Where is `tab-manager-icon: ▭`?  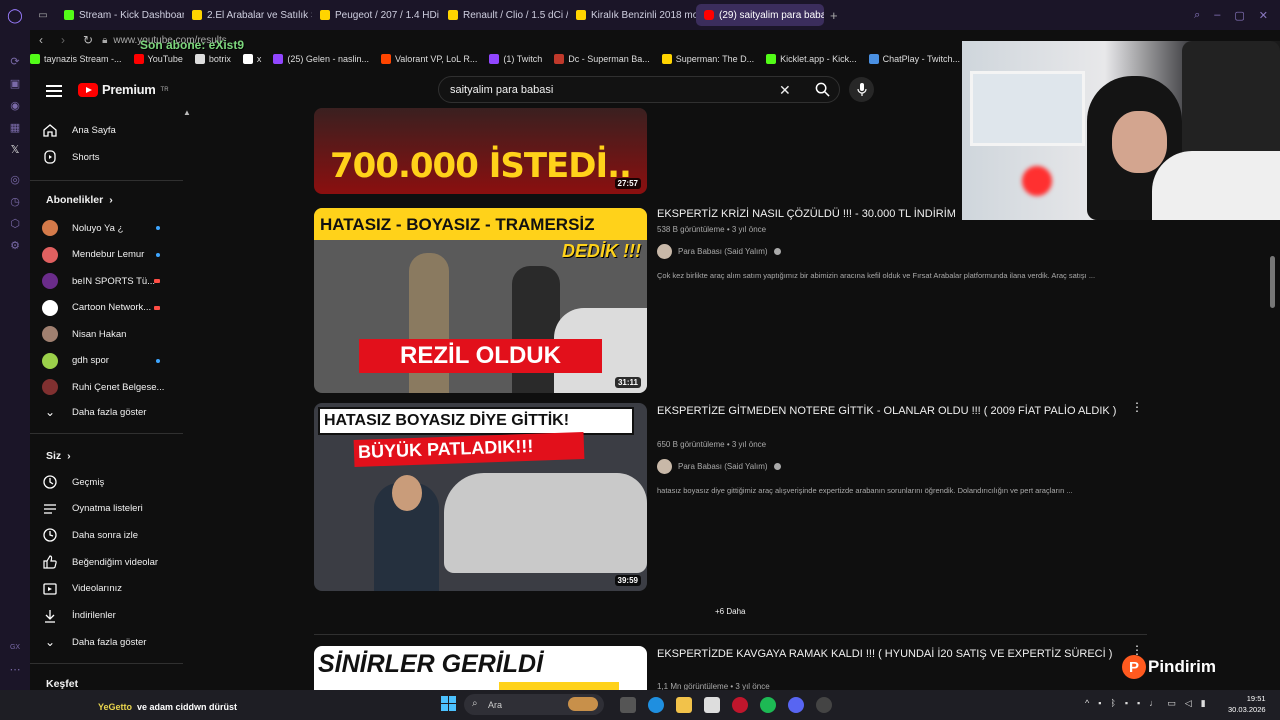
tab-manager-icon: ▭ is located at coordinates (43, 15).